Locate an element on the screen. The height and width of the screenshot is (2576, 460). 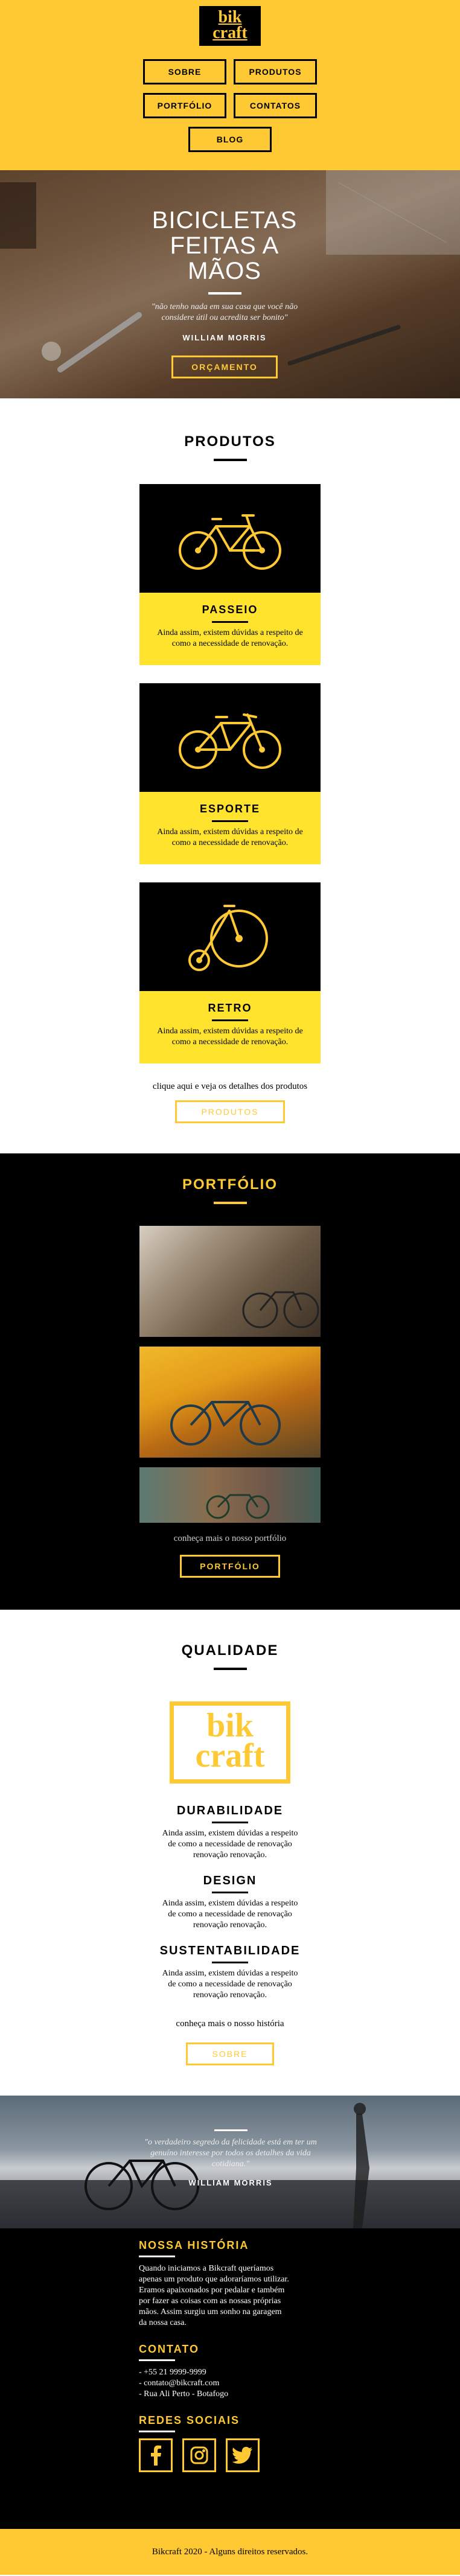
passeio-bike-icon is located at coordinates (230, 538).